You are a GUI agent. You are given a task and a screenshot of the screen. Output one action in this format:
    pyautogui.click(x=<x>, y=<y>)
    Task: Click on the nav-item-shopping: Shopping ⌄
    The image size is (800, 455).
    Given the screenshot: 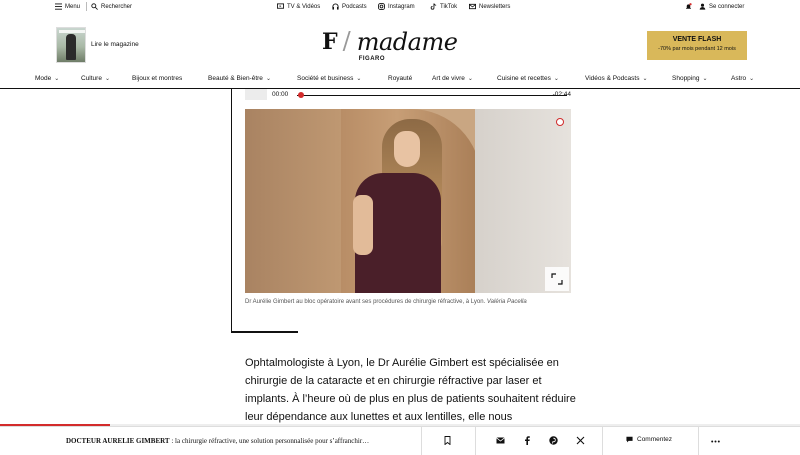 What is the action you would take?
    pyautogui.click(x=690, y=78)
    